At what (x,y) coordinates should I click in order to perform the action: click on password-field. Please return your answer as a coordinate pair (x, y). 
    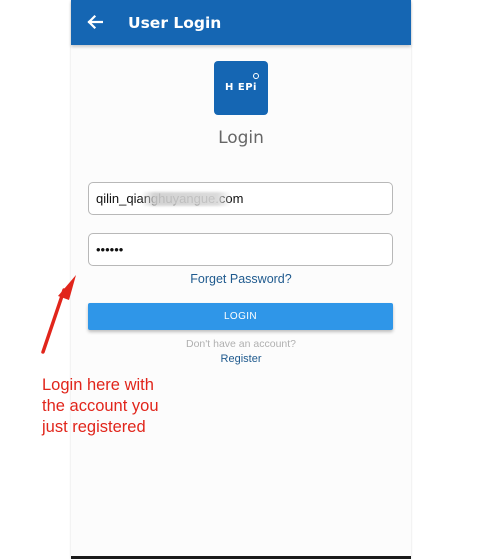
    Looking at the image, I should click on (240, 249).